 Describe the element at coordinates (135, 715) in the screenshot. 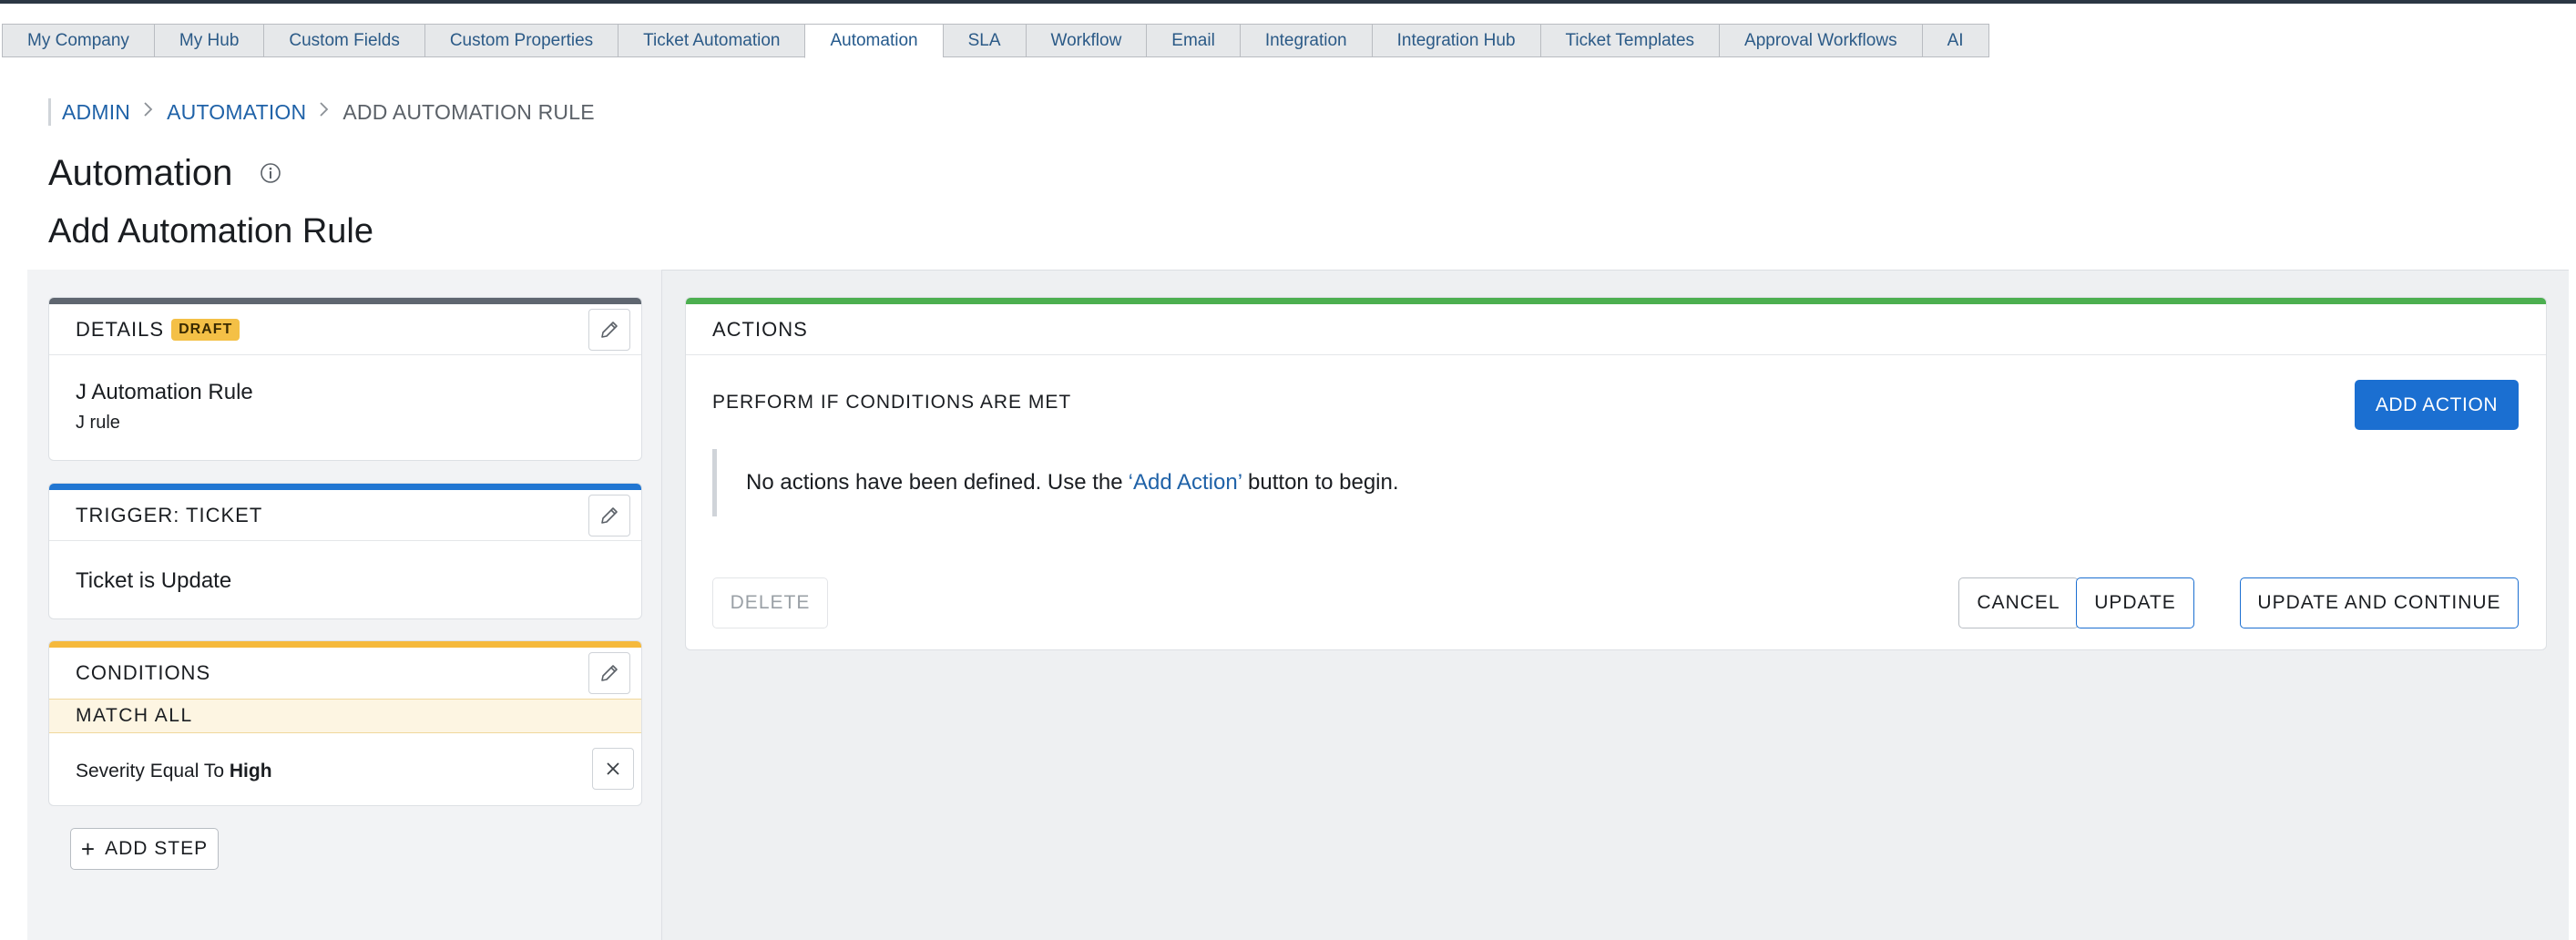

I see `match-label: MATCH ALL` at that location.